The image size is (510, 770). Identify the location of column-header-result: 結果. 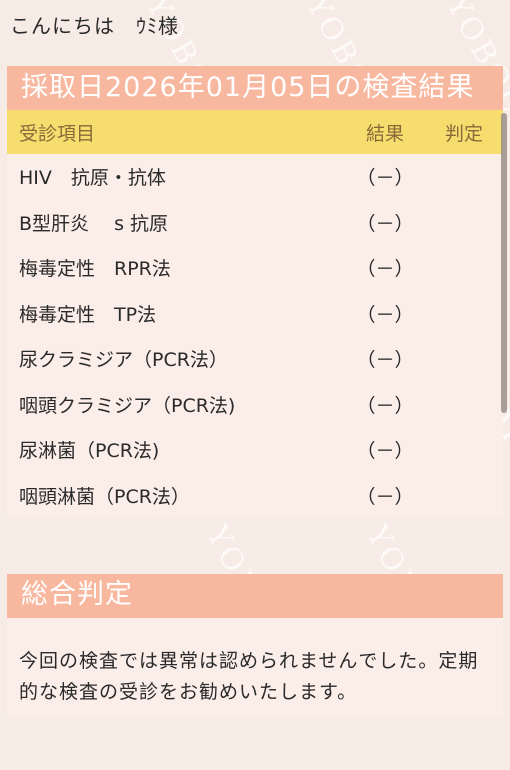
(384, 133).